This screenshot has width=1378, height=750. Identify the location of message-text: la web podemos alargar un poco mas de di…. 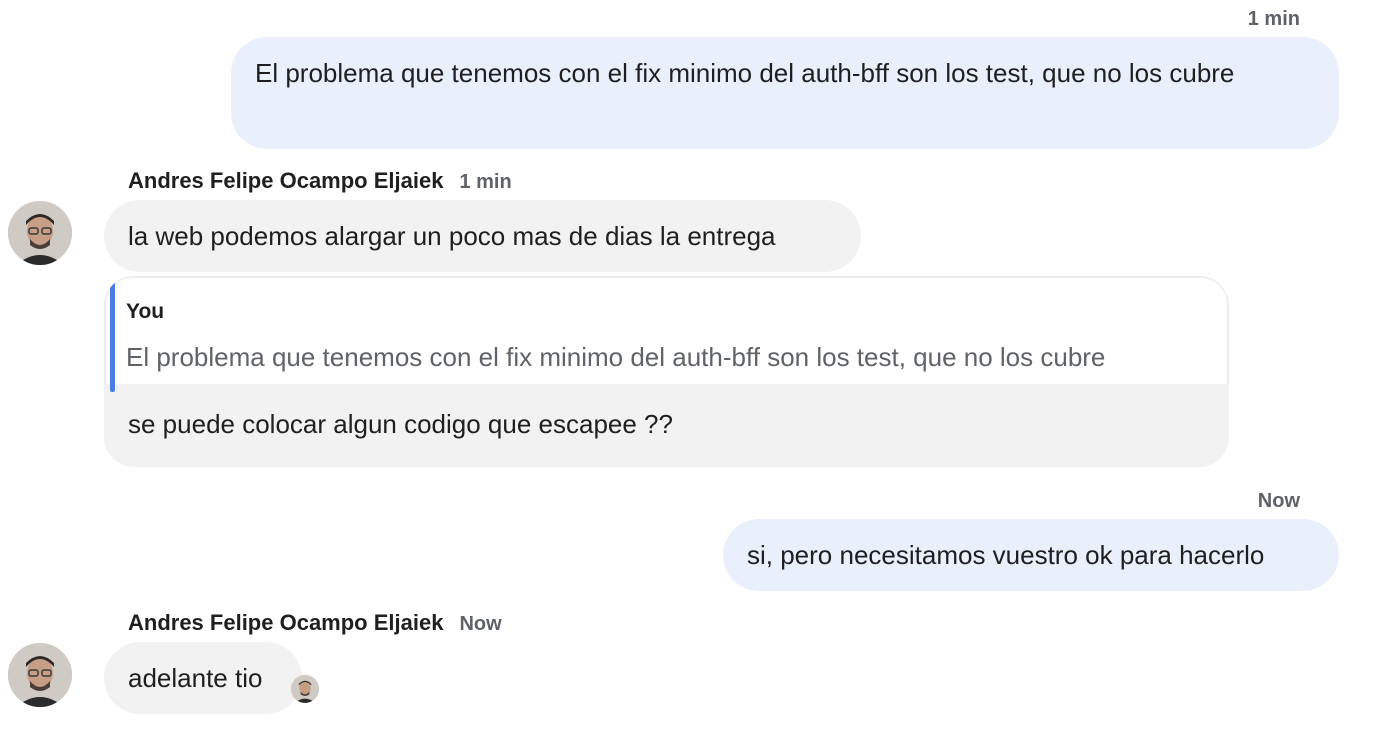
(452, 236).